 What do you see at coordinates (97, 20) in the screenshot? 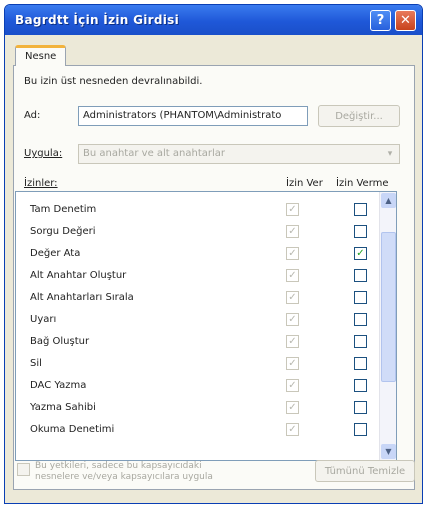
I see `window-title: Bagrdtt İçin İzin Girdisi` at bounding box center [97, 20].